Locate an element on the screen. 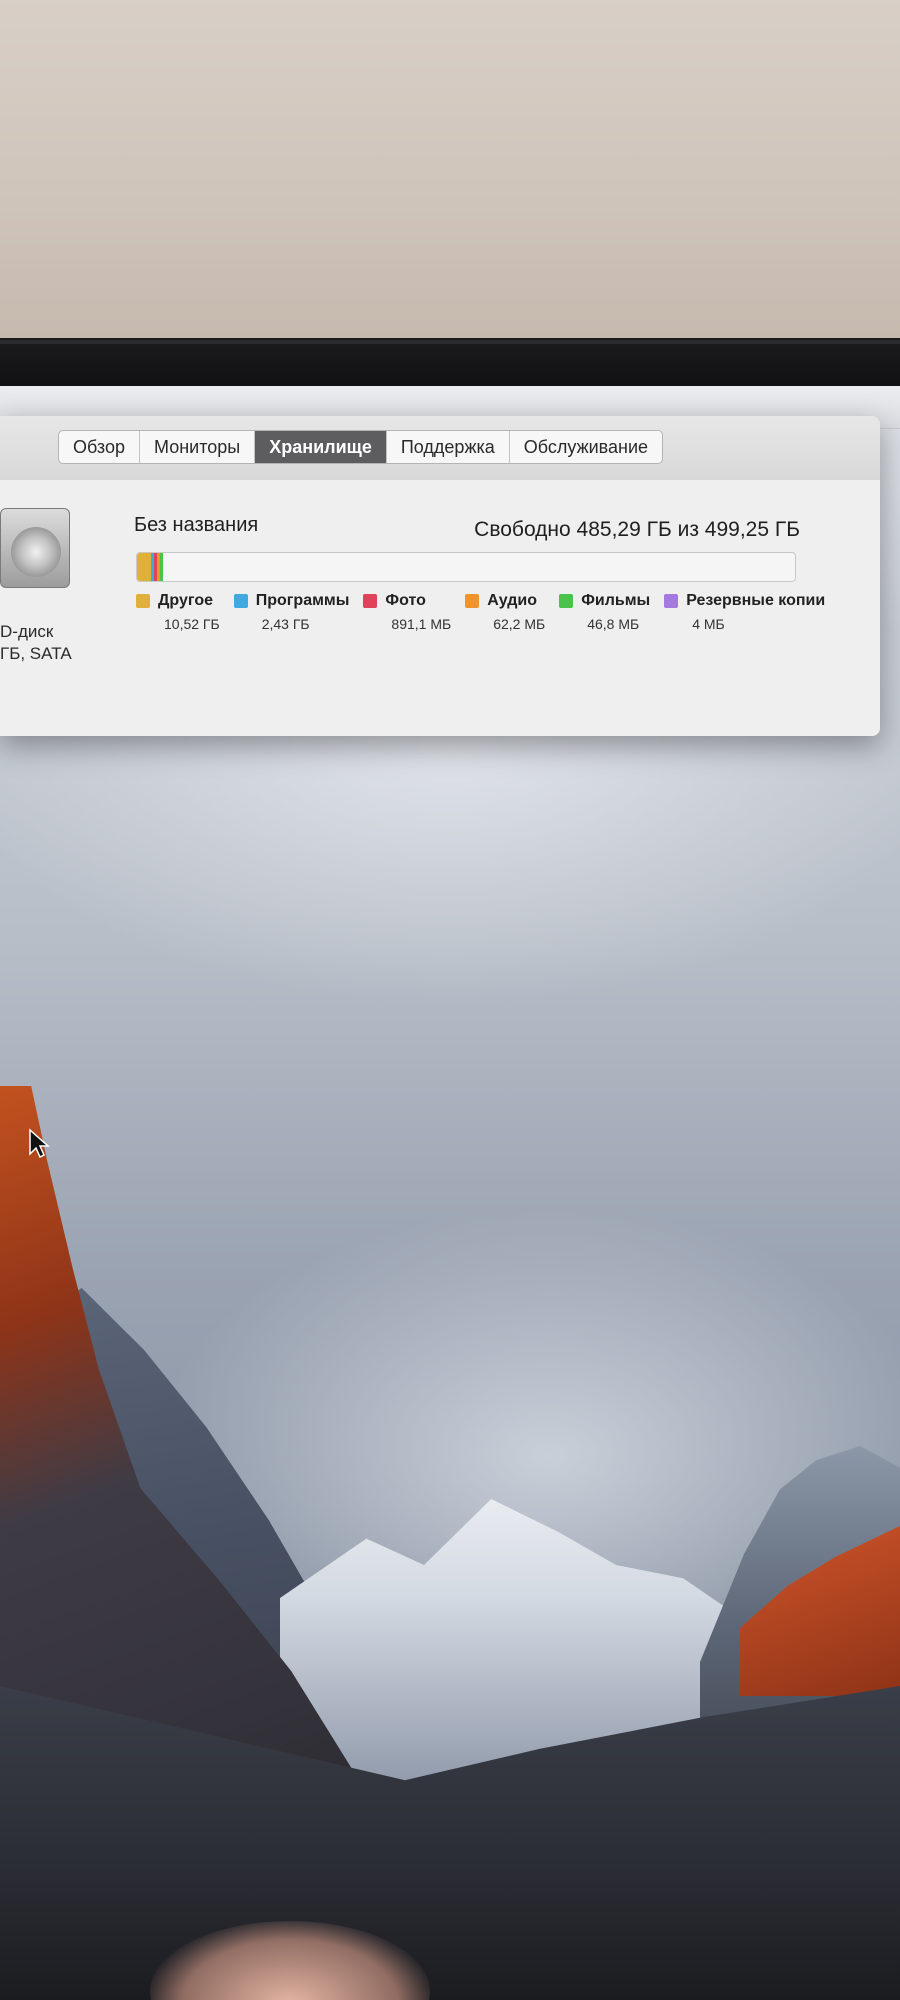 The image size is (900, 2000). legend-size: 10,52 ГБ is located at coordinates (192, 624).